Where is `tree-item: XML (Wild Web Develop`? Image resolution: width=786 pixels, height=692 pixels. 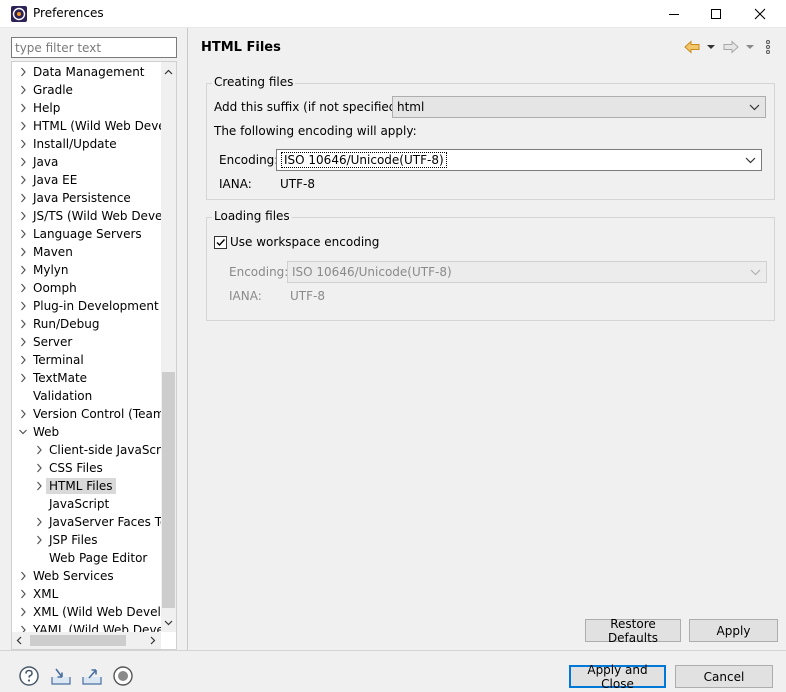 tree-item: XML (Wild Web Develop is located at coordinates (86, 612).